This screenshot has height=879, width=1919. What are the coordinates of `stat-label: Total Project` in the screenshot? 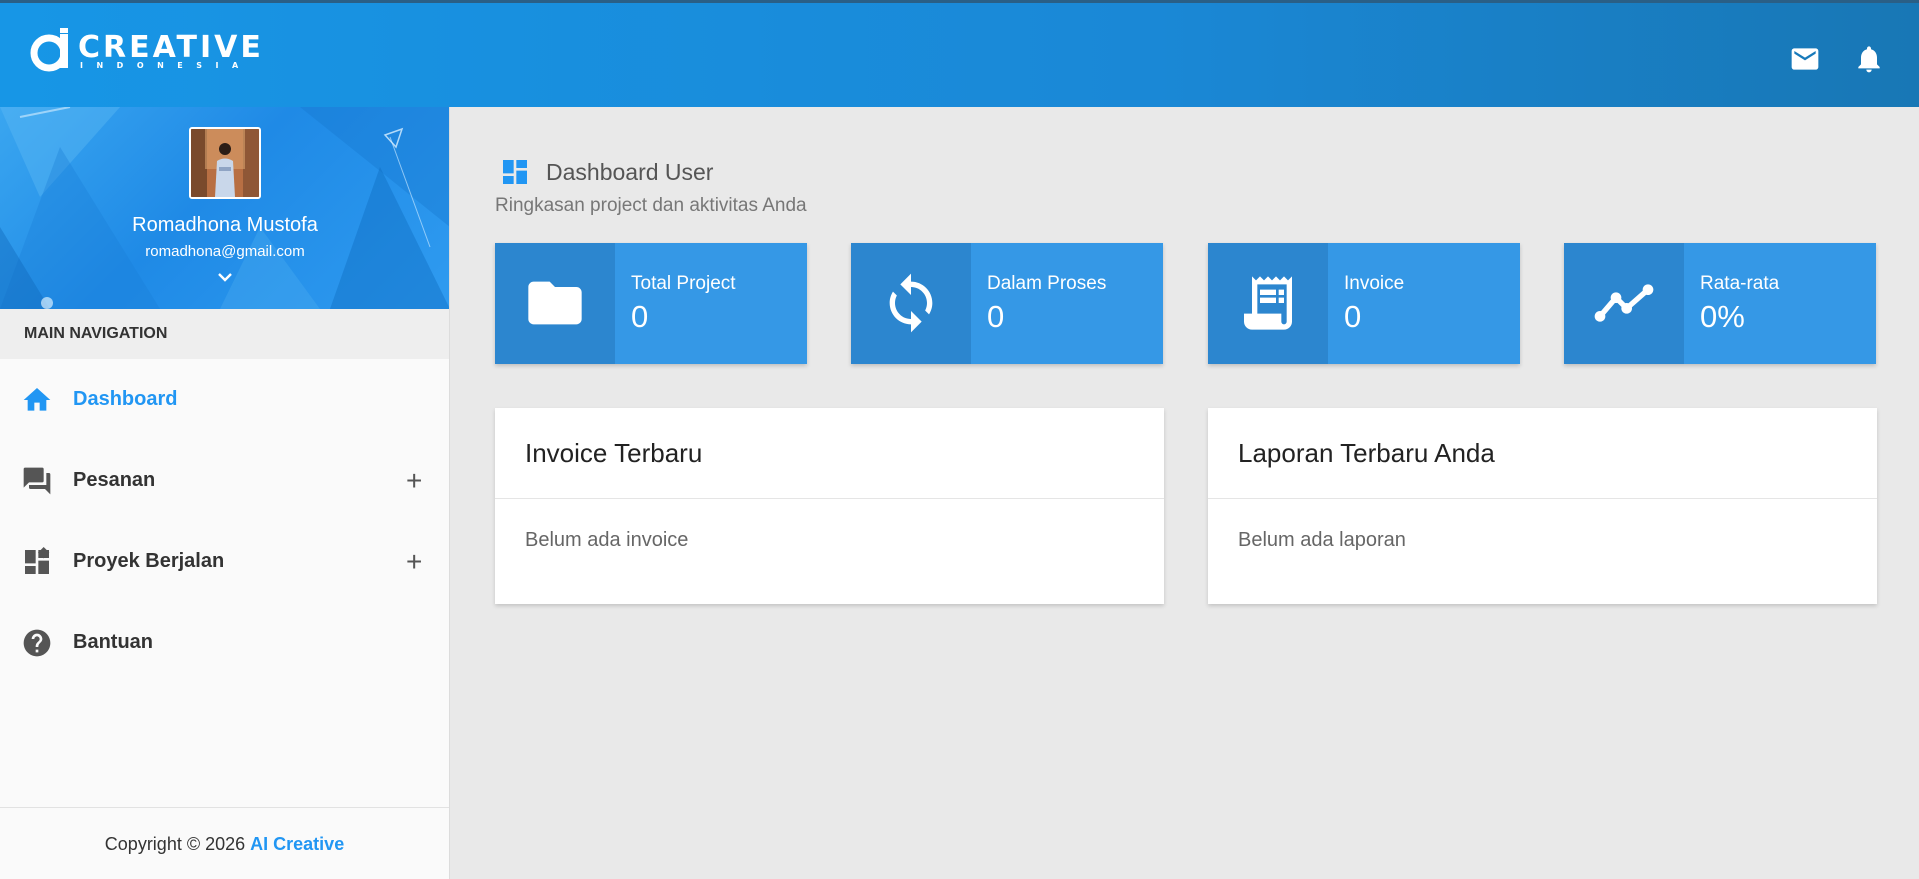 It's located at (683, 283).